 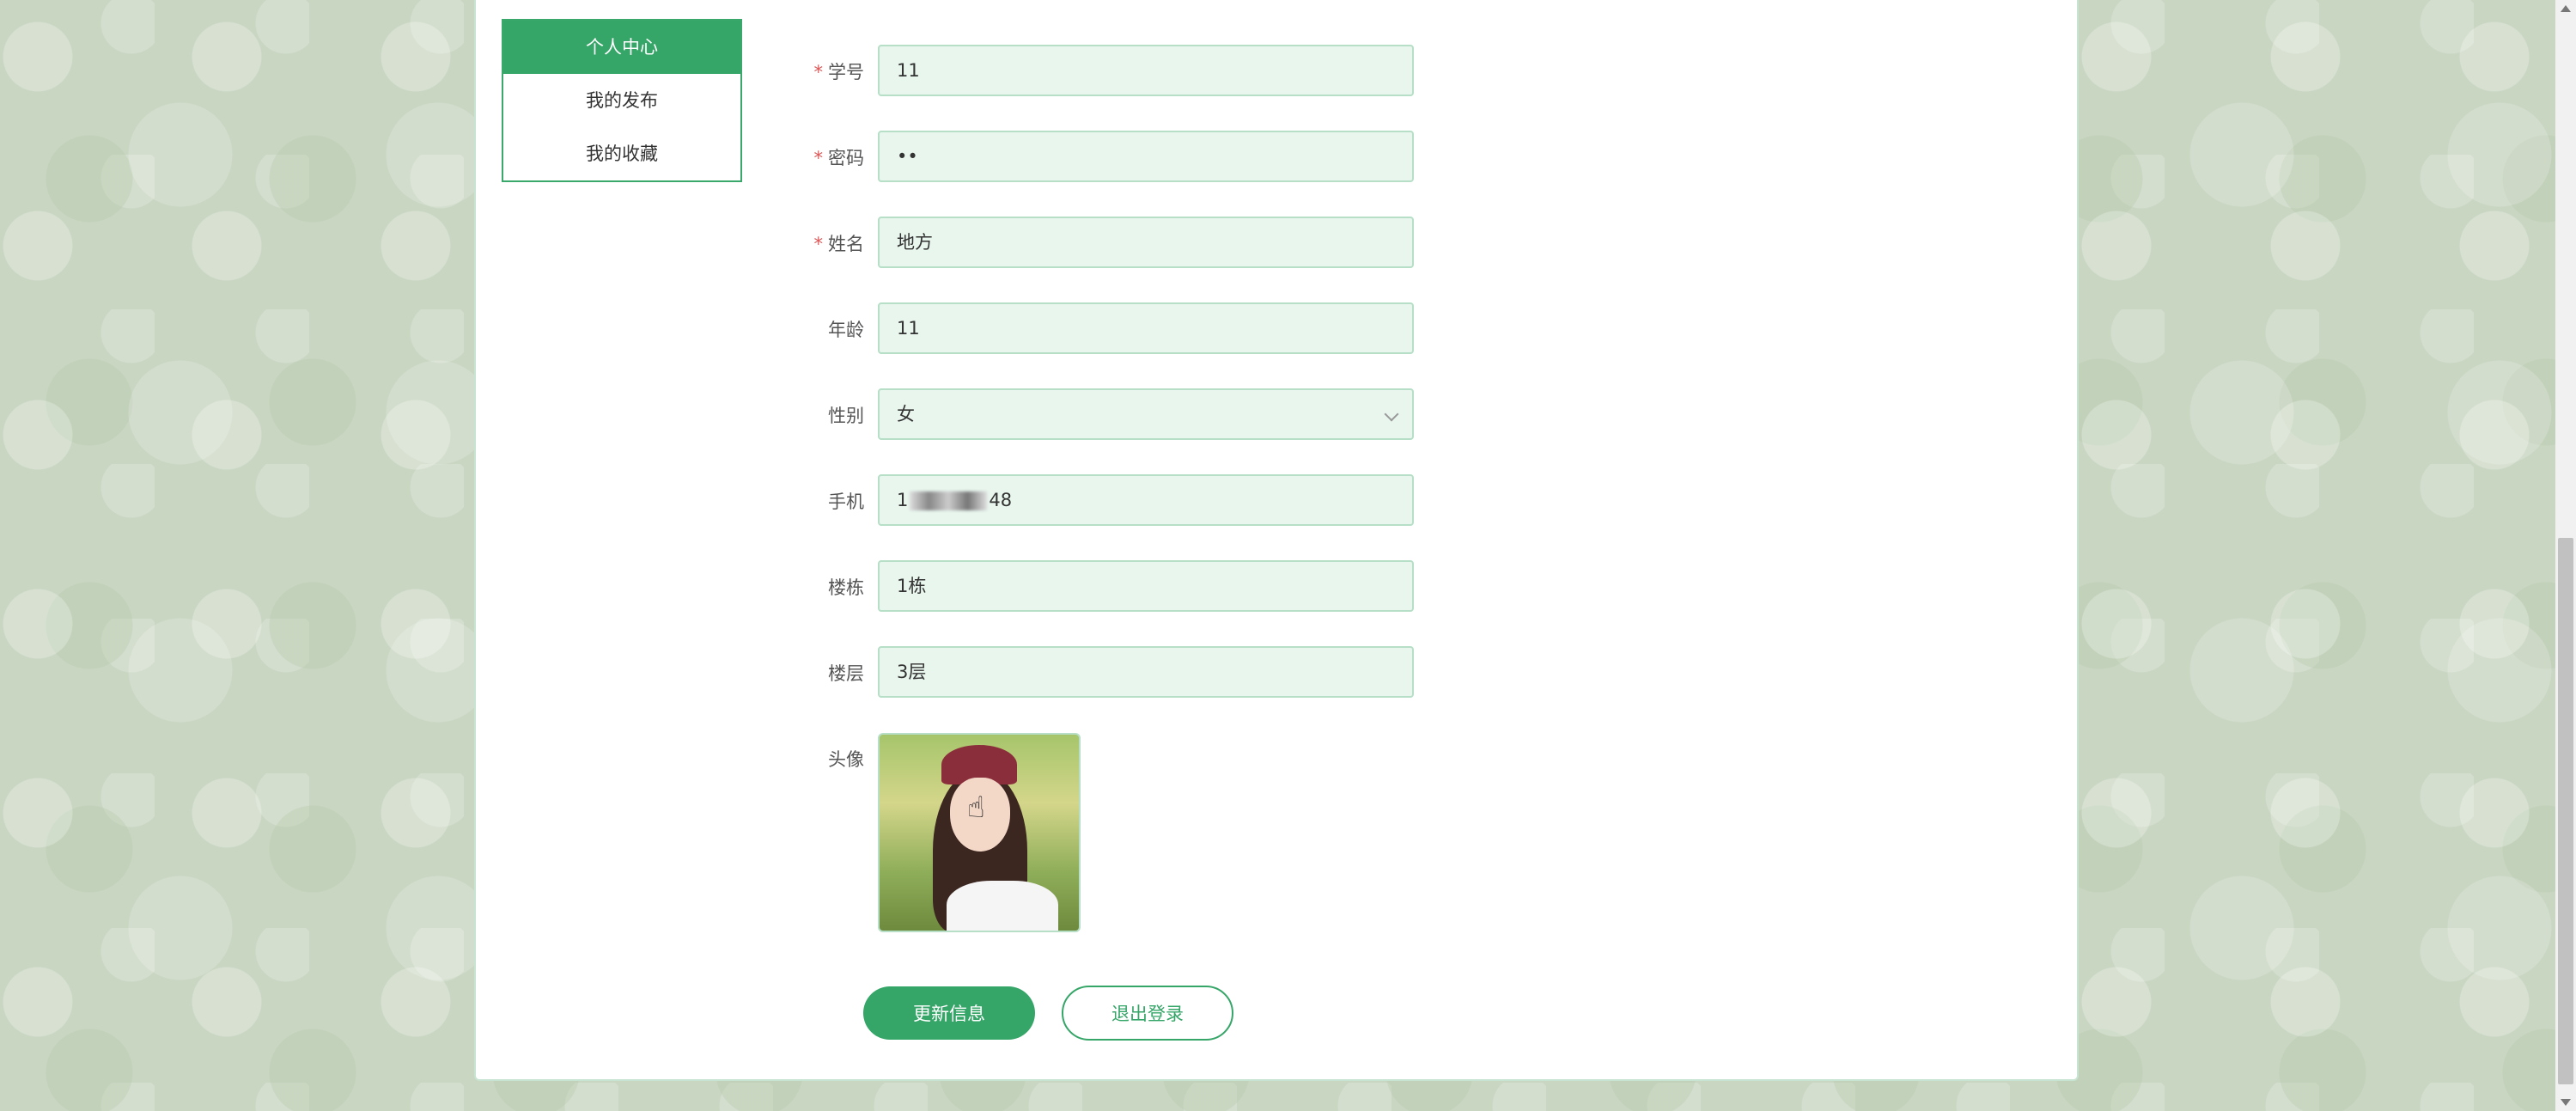 What do you see at coordinates (621, 154) in the screenshot?
I see `menu-item-my-favorites: 我的收藏` at bounding box center [621, 154].